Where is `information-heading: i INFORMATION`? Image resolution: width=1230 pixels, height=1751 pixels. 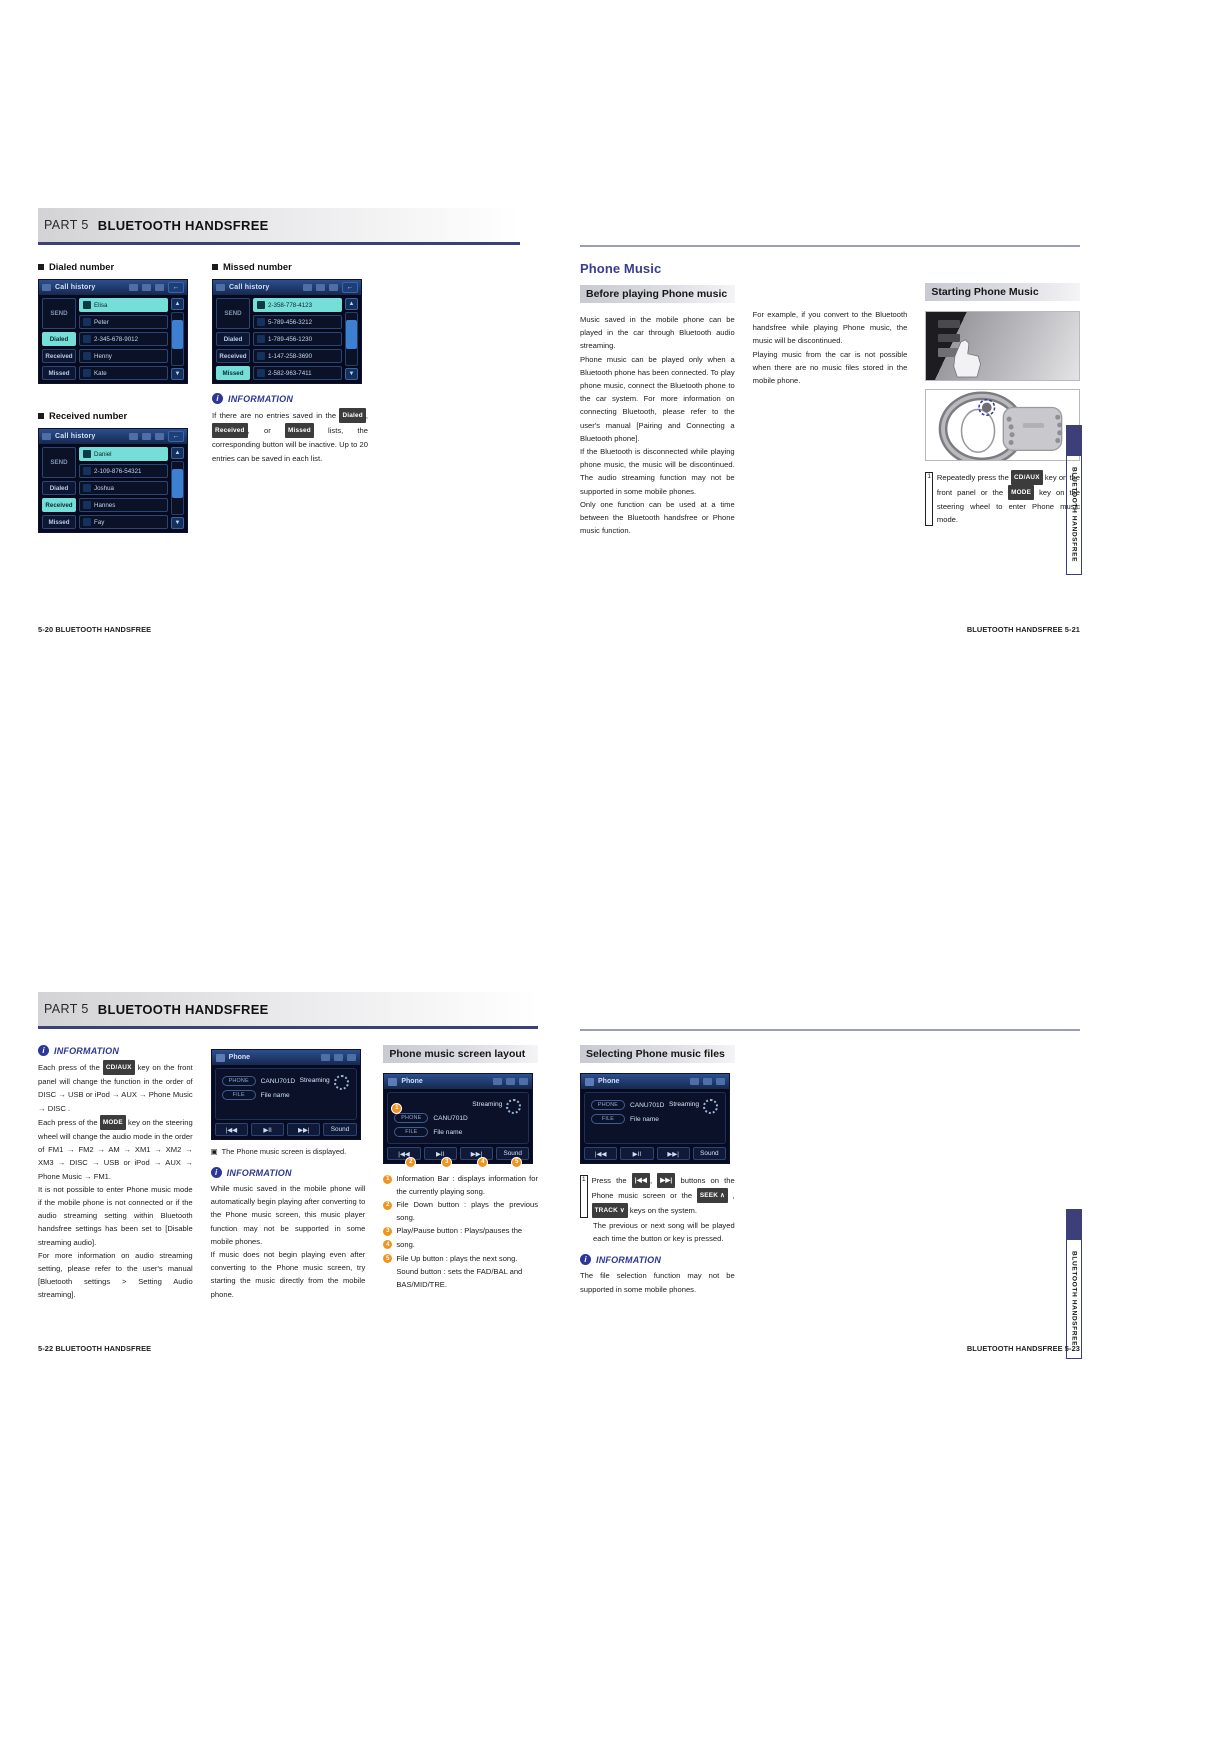 information-heading: i INFORMATION is located at coordinates (290, 398).